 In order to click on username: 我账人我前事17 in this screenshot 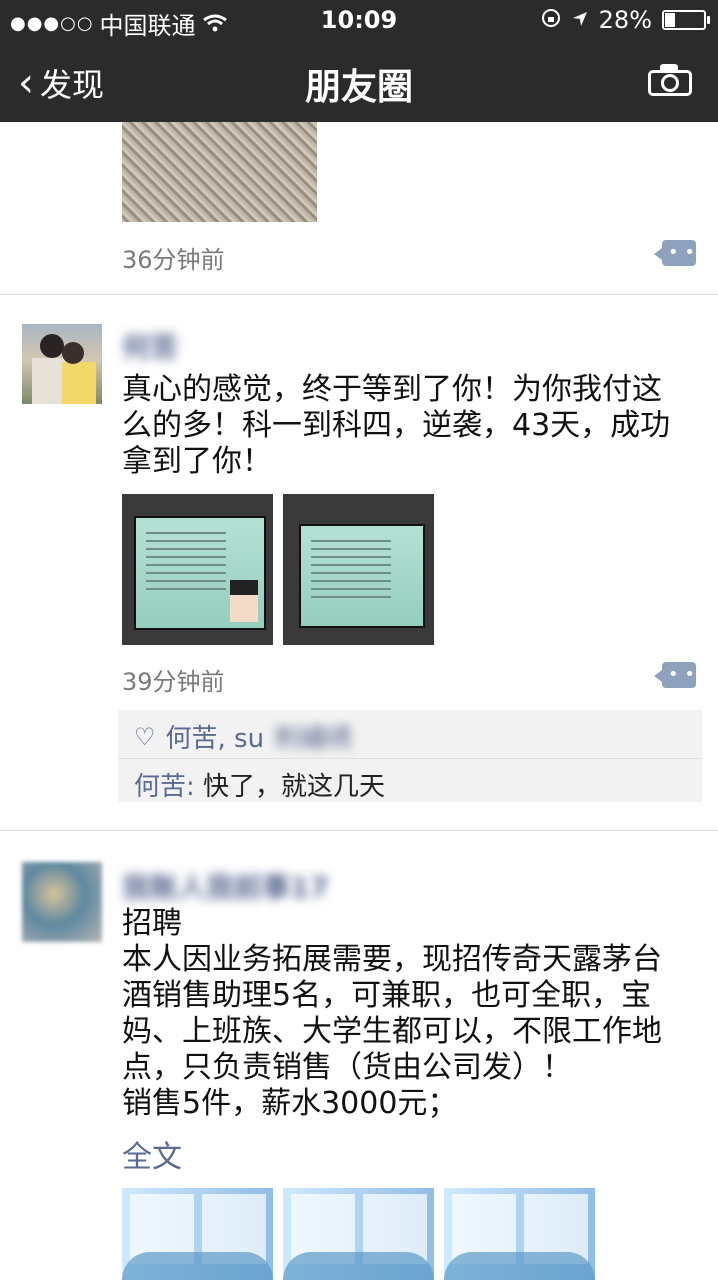, I will do `click(225, 886)`.